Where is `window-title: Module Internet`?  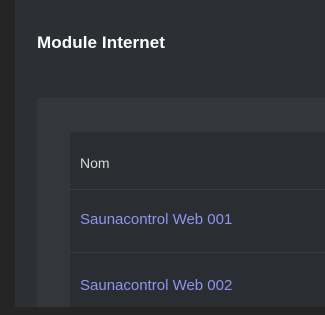
window-title: Module Internet is located at coordinates (101, 42).